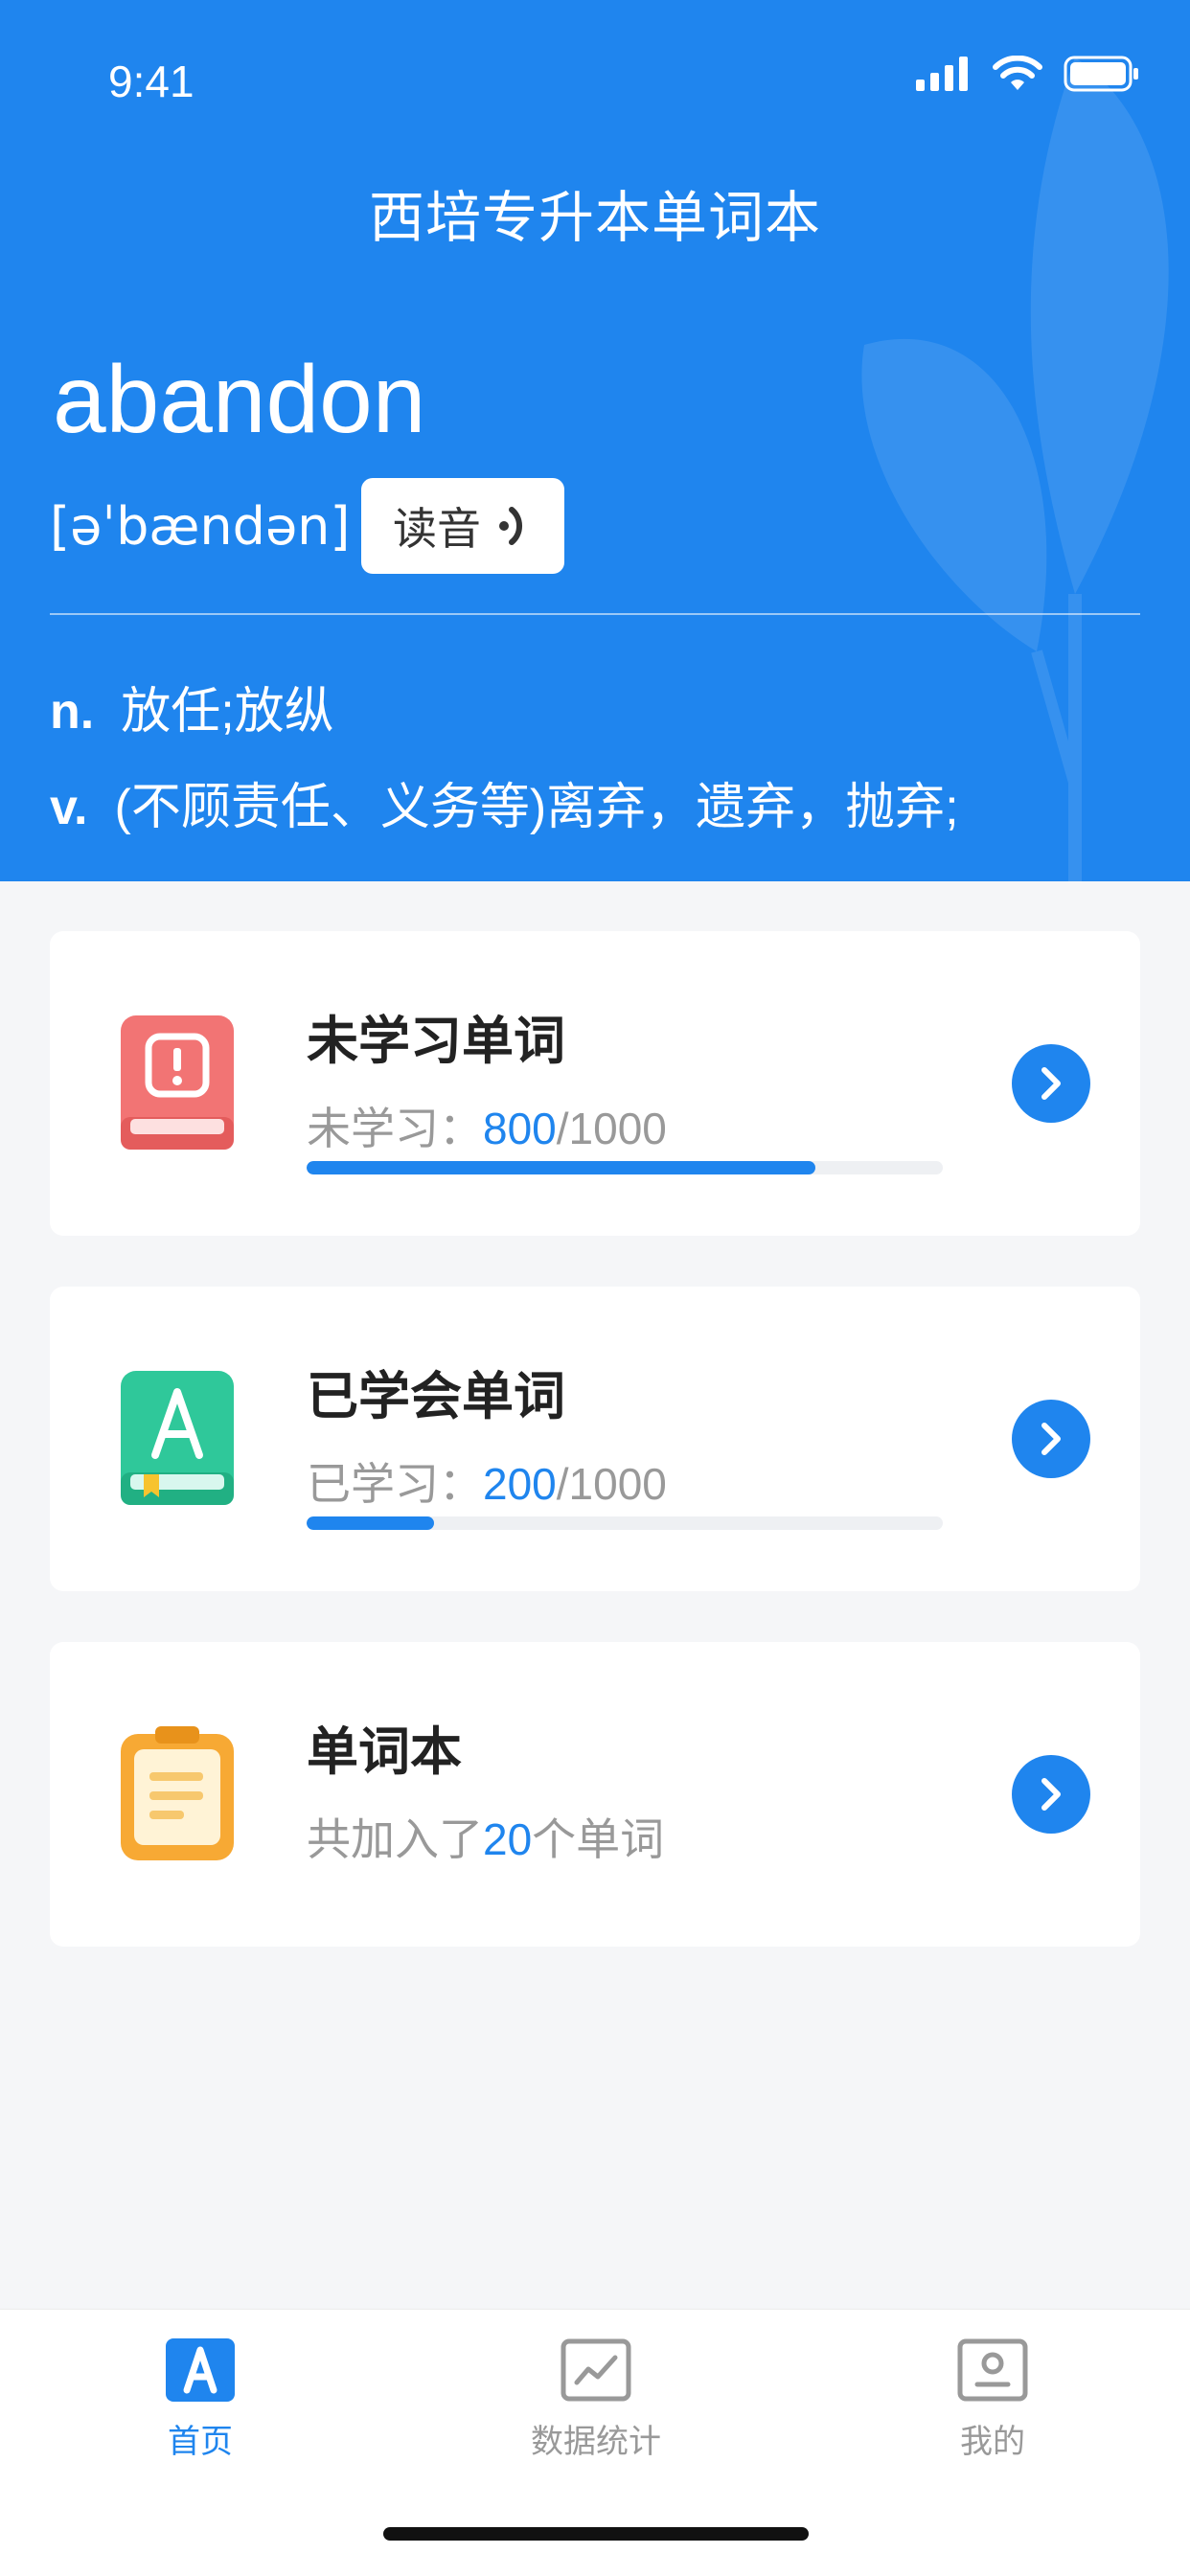 This screenshot has width=1190, height=2576. I want to click on word-book-count-text: 共加入了20个单词, so click(486, 1837).